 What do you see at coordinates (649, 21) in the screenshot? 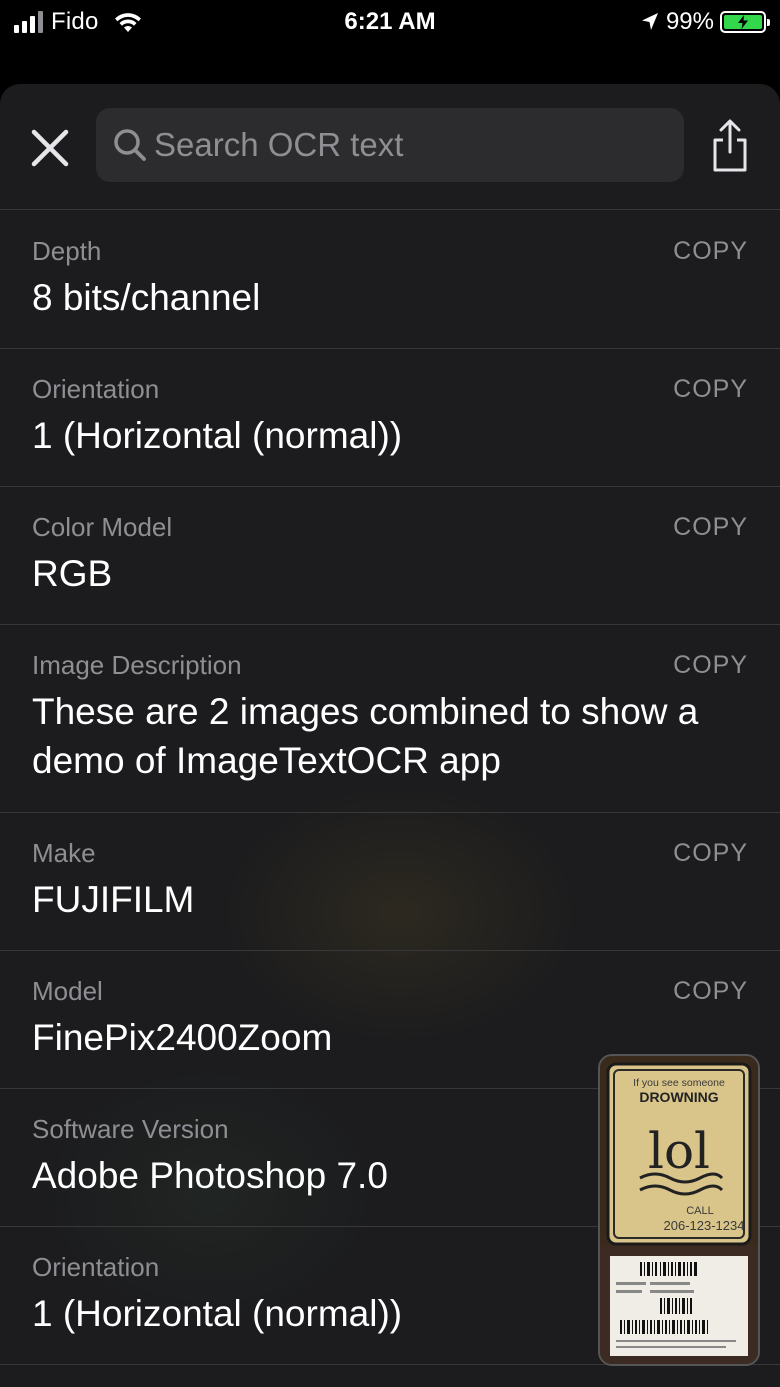
I see `location-arrow-icon` at bounding box center [649, 21].